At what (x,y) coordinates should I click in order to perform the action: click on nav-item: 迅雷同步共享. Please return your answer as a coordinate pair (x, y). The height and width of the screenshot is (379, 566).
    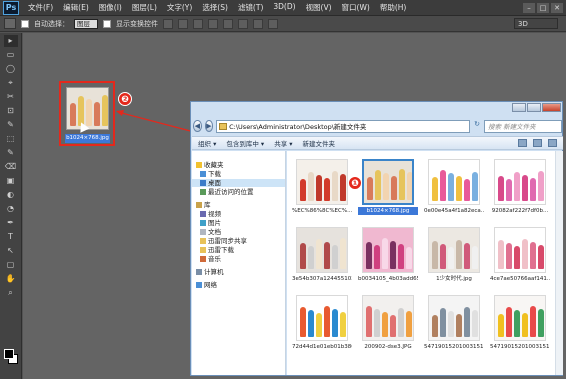
    Looking at the image, I should click on (238, 241).